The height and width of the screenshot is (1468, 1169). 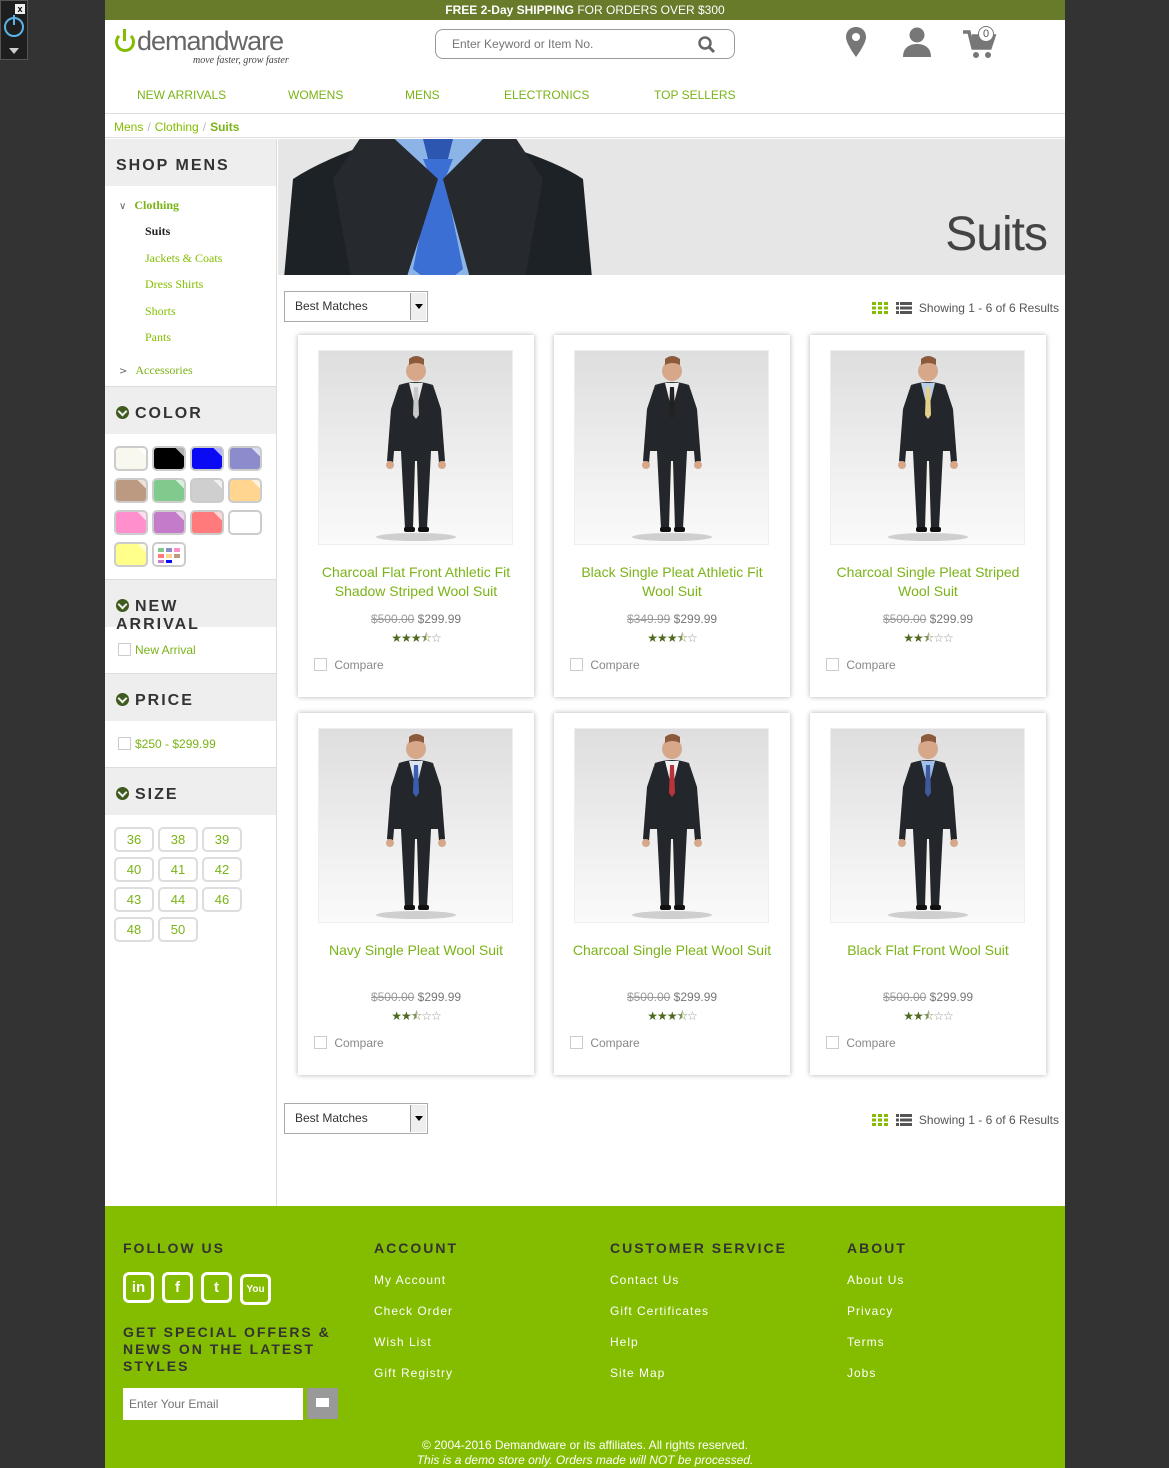 I want to click on store-locator-icon, so click(x=856, y=42).